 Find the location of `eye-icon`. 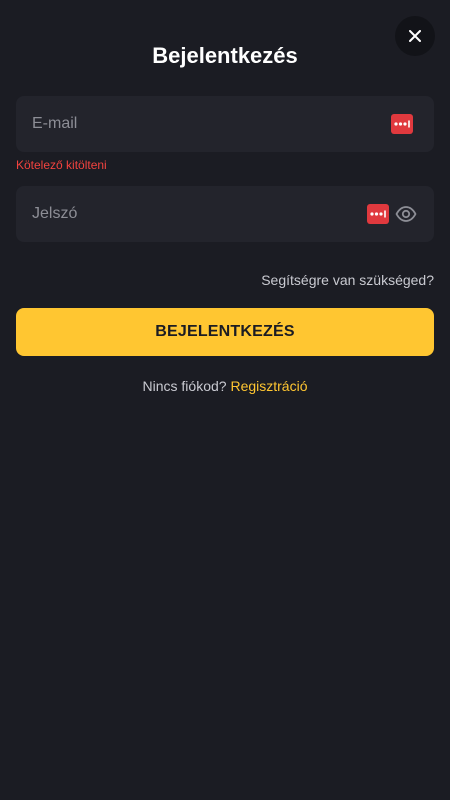

eye-icon is located at coordinates (406, 214).